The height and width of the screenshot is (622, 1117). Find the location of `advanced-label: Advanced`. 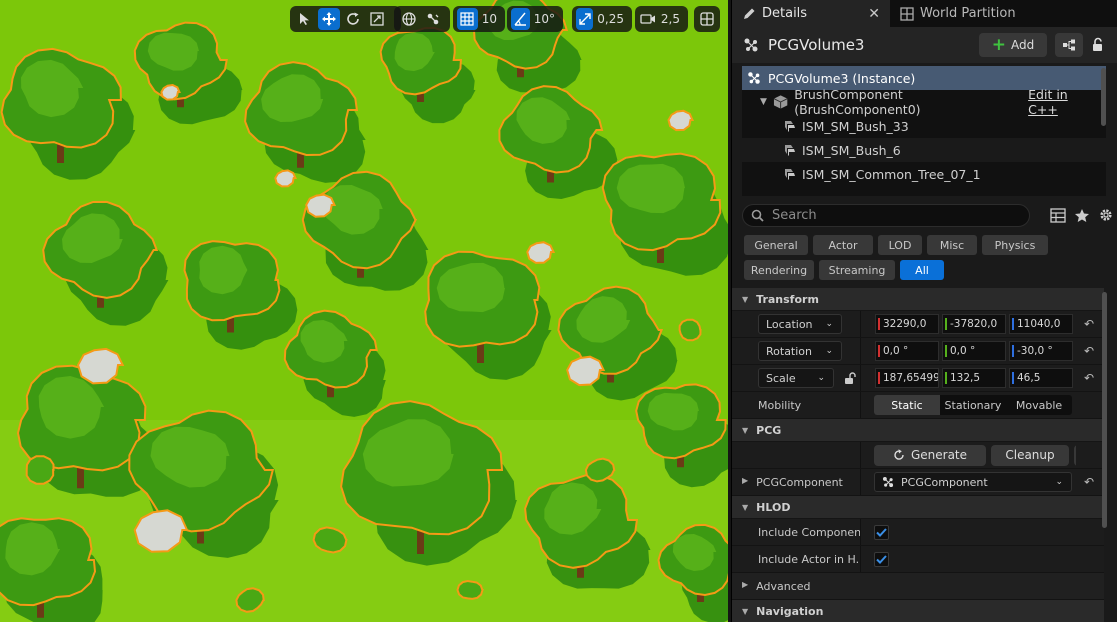

advanced-label: Advanced is located at coordinates (783, 586).